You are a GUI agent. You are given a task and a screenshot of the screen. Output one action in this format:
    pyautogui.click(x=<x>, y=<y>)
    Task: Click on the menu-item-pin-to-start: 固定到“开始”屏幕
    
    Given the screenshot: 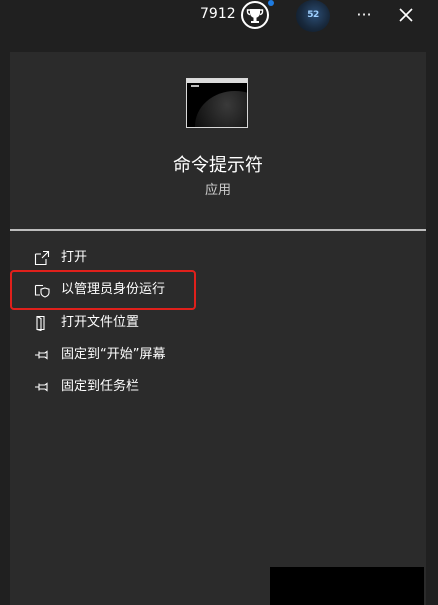 What is the action you would take?
    pyautogui.click(x=220, y=355)
    